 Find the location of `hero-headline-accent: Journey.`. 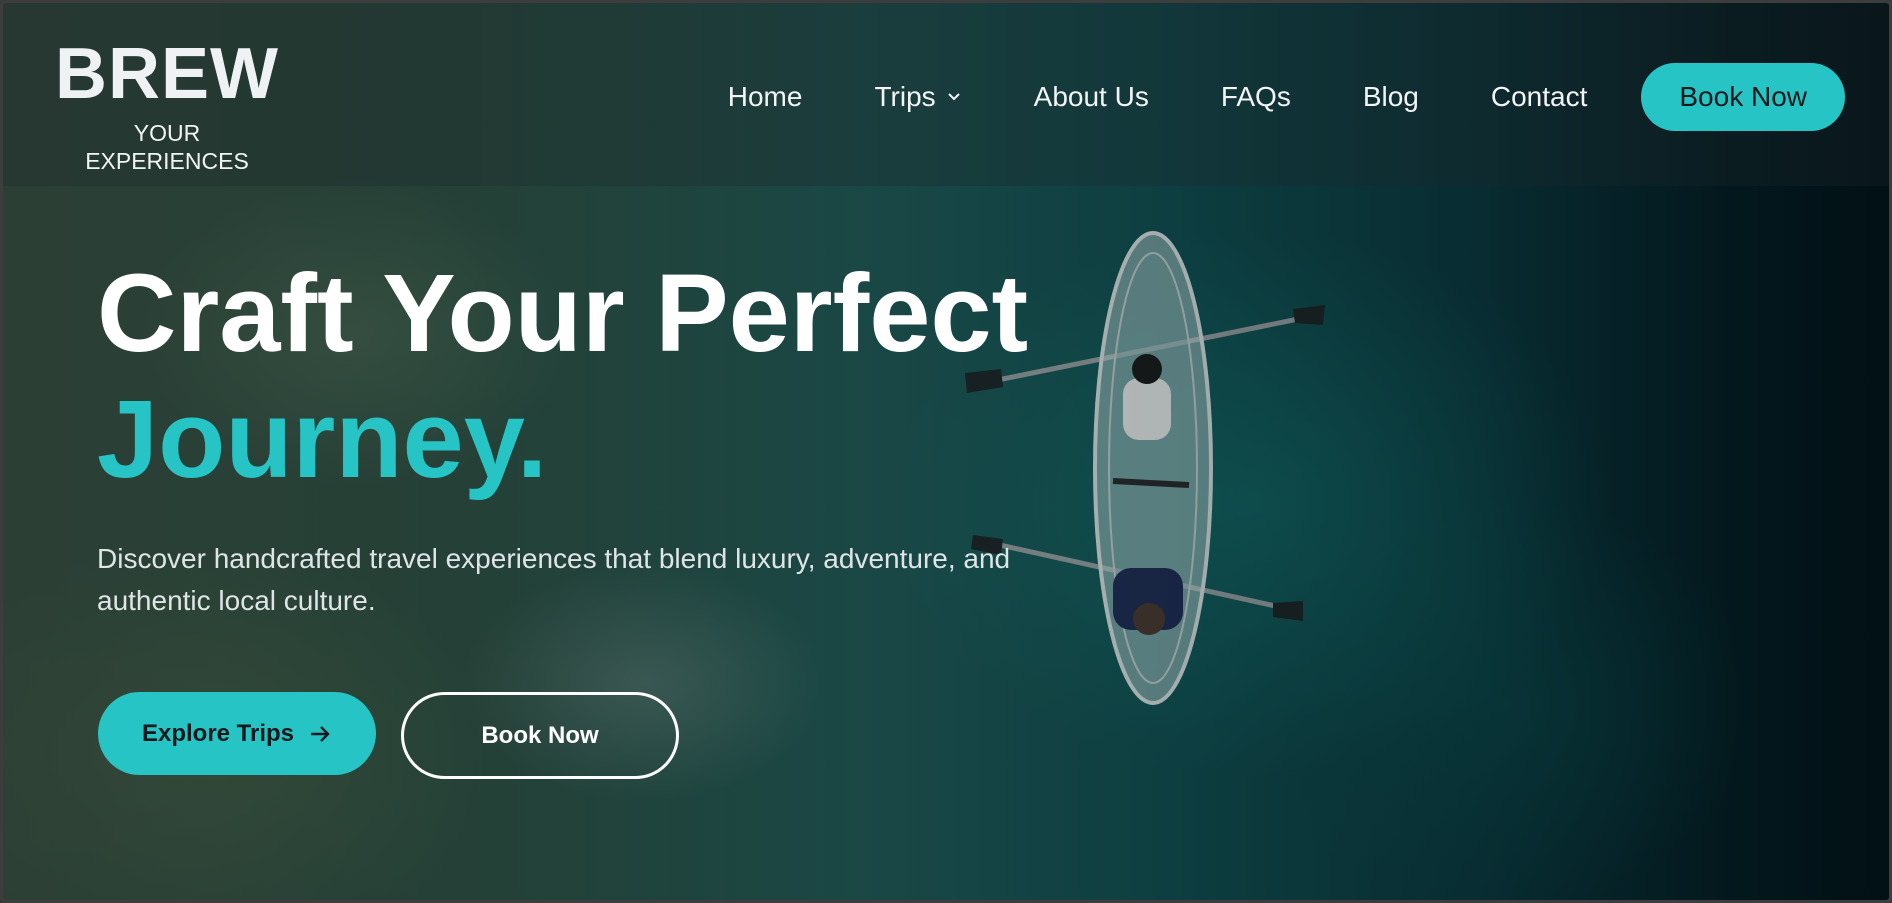

hero-headline-accent: Journey. is located at coordinates (322, 439).